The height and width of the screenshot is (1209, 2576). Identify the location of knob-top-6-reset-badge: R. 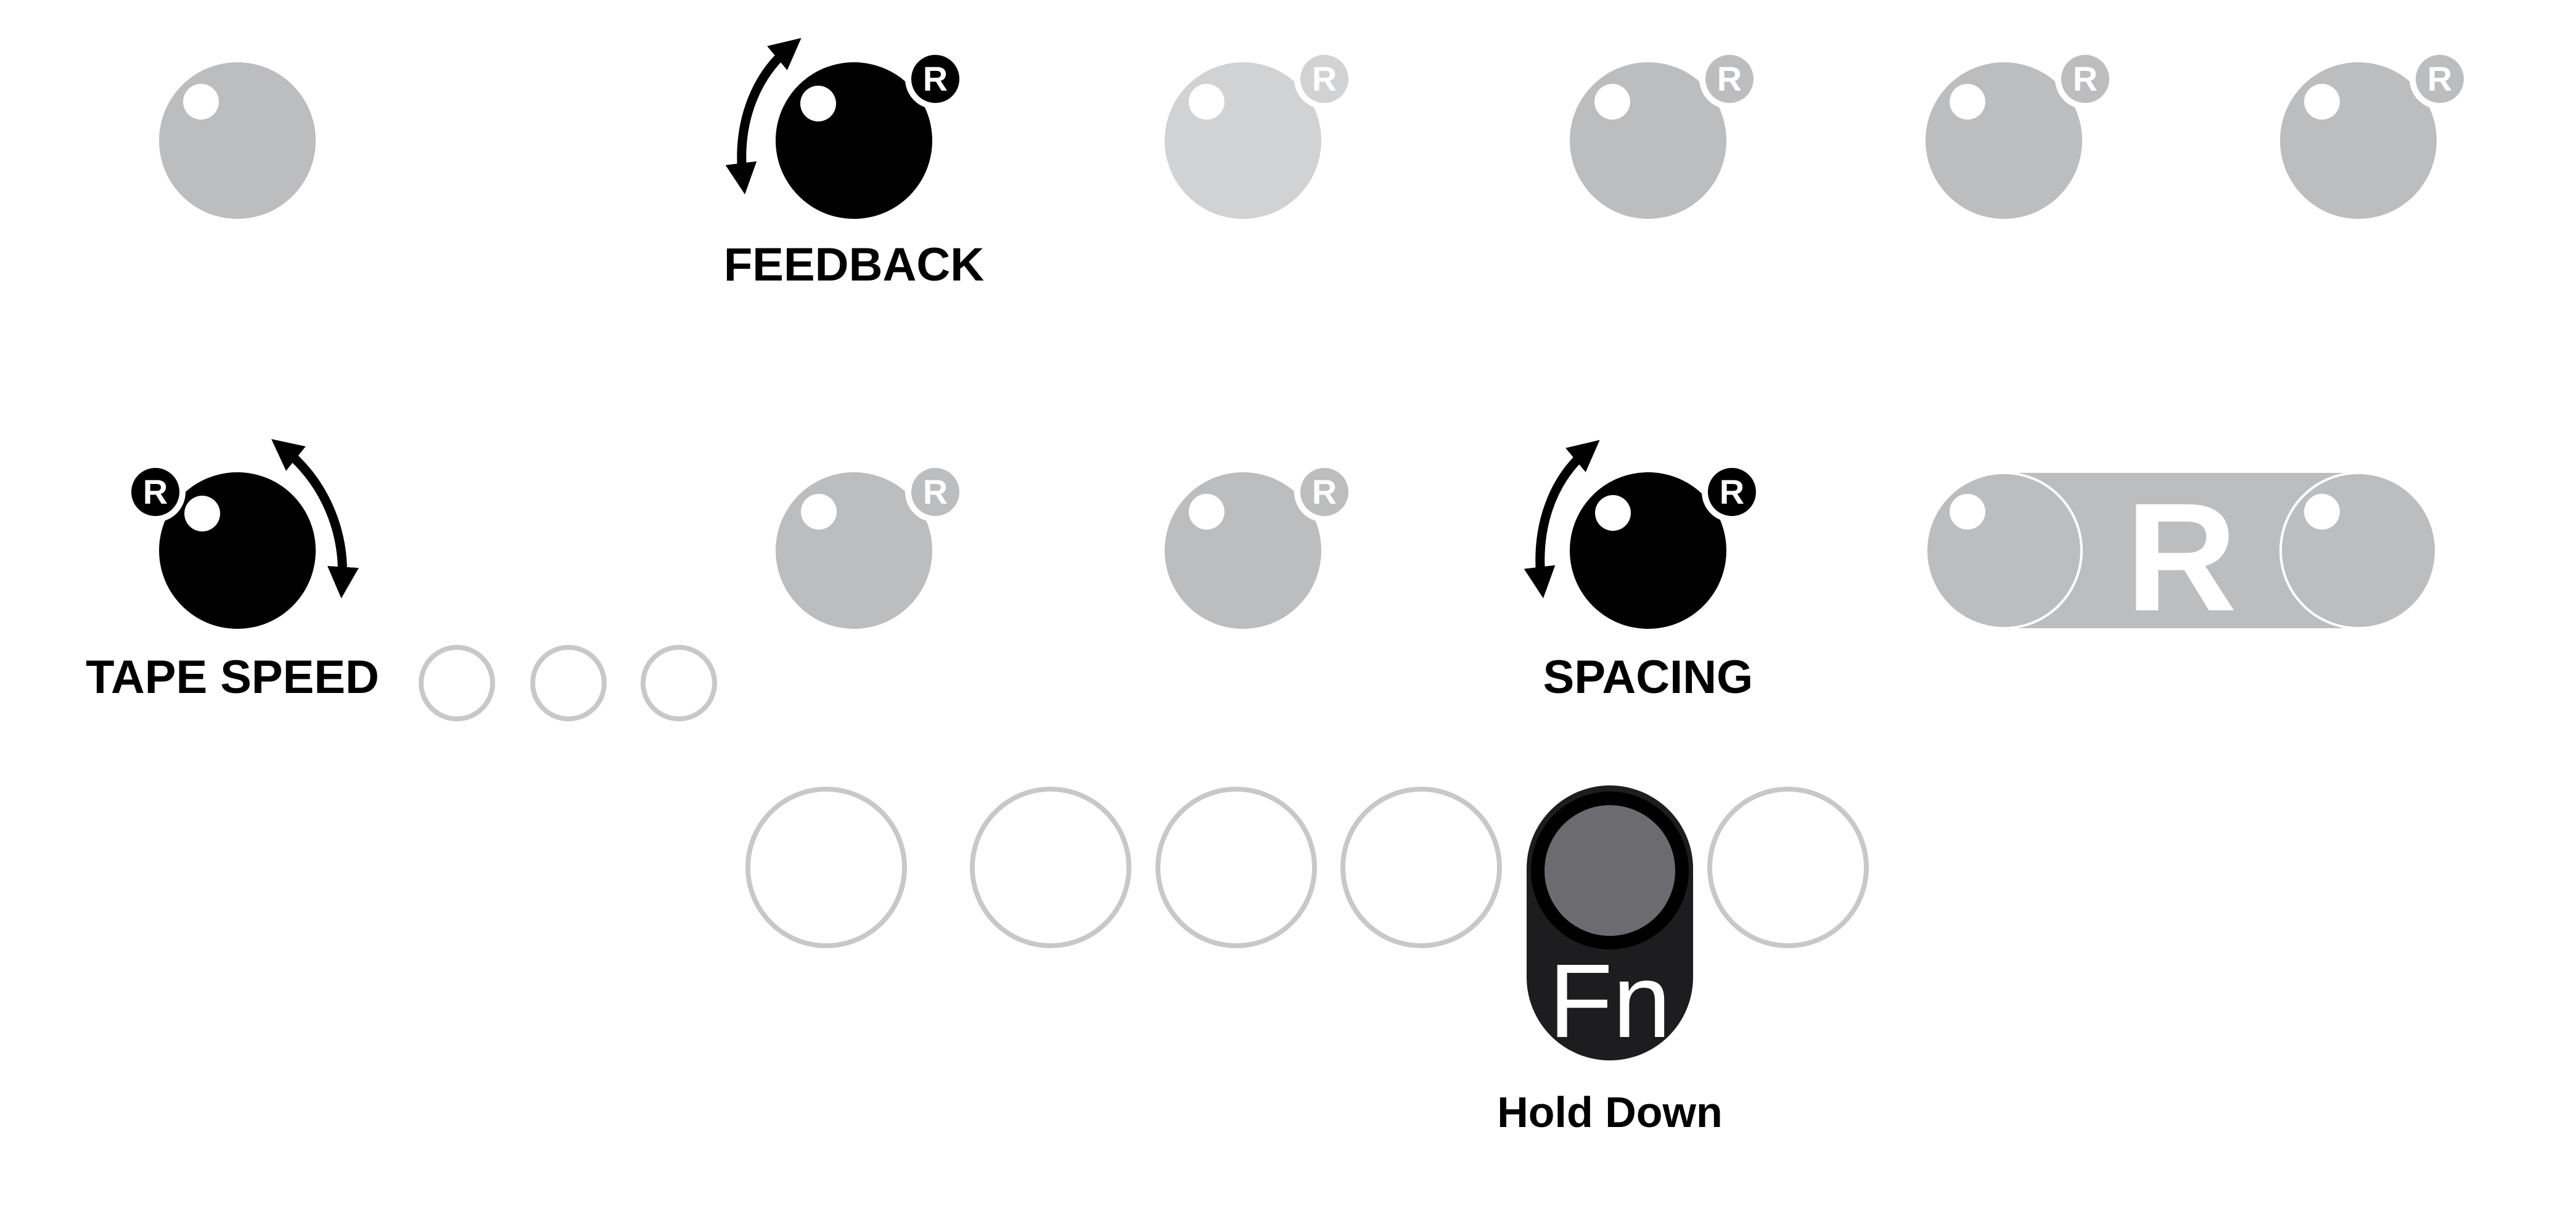
(2440, 79).